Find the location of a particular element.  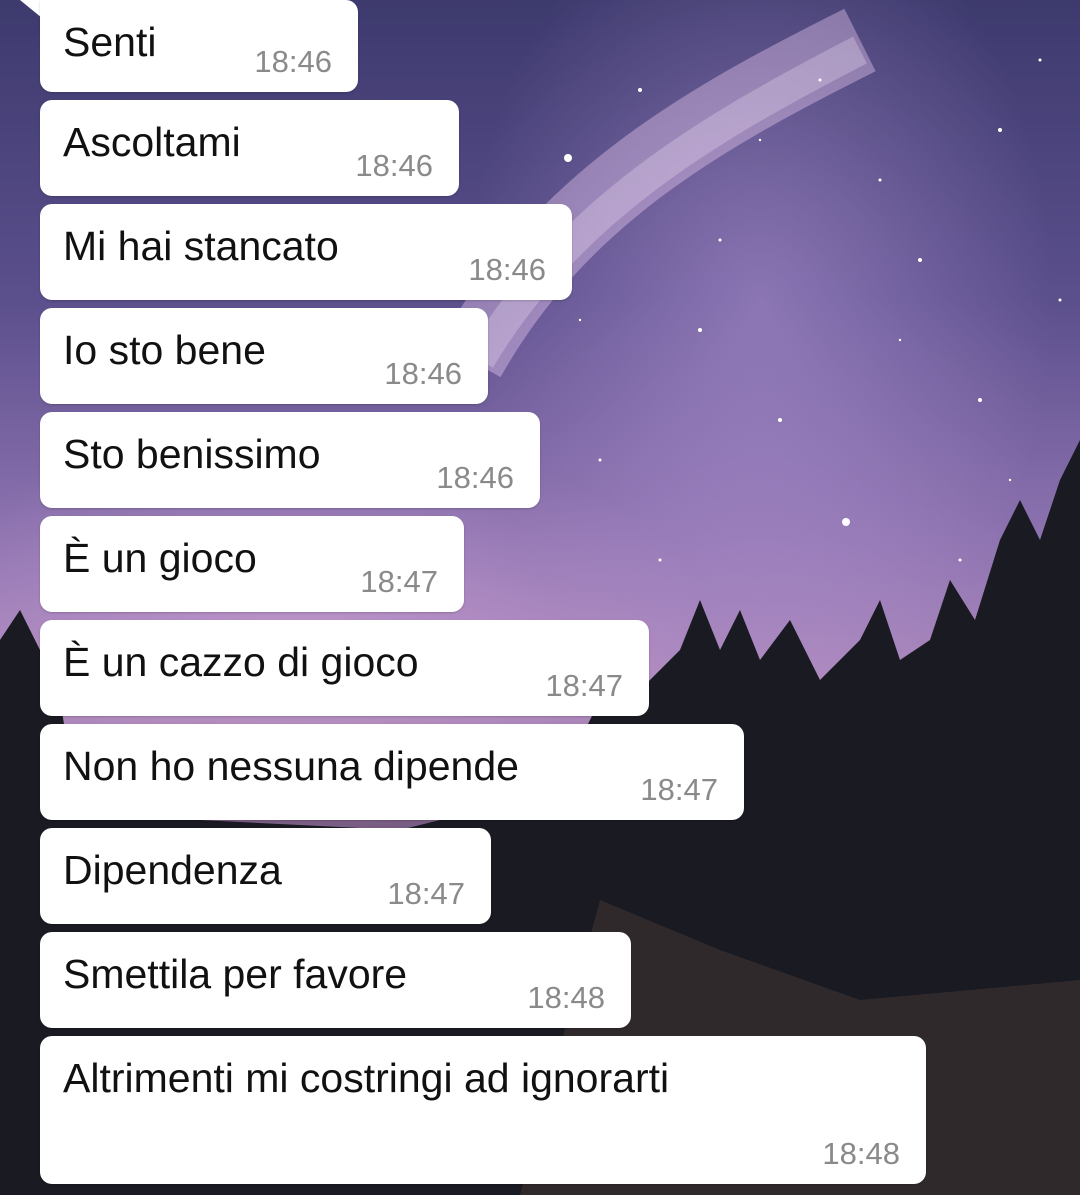

message-text: Io sto bene is located at coordinates (164, 350).